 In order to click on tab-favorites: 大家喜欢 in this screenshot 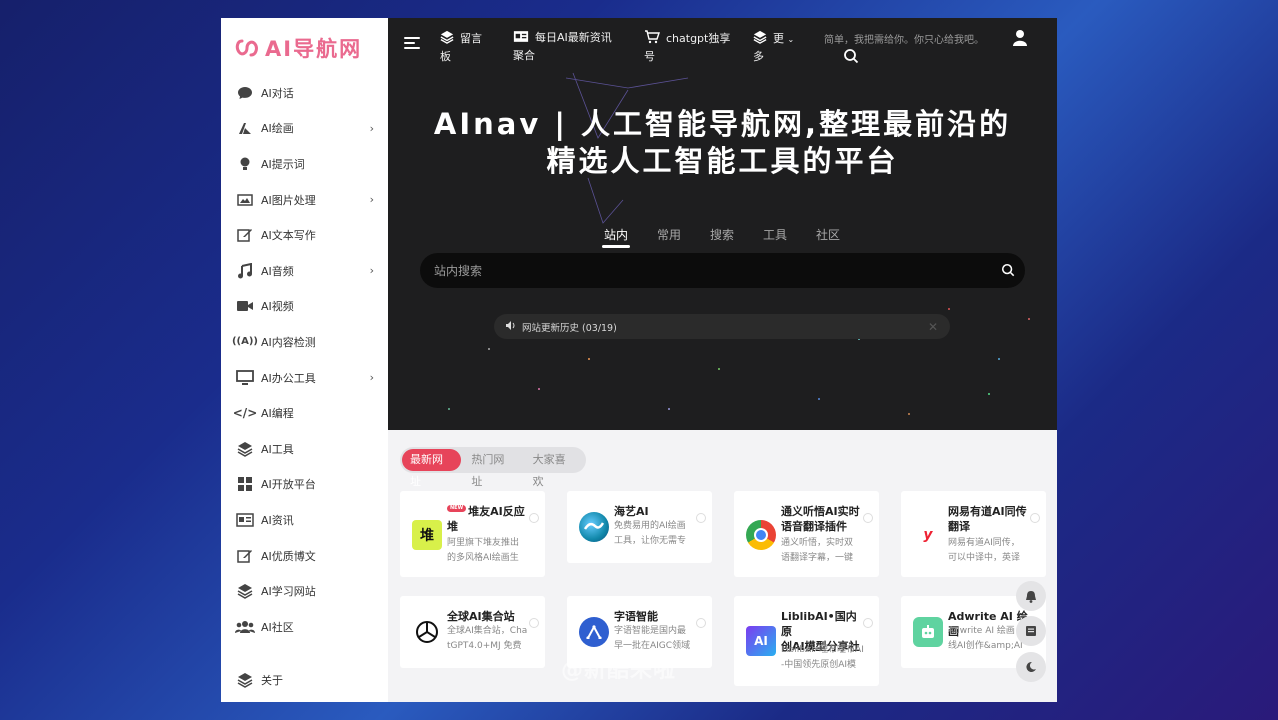, I will do `click(554, 468)`.